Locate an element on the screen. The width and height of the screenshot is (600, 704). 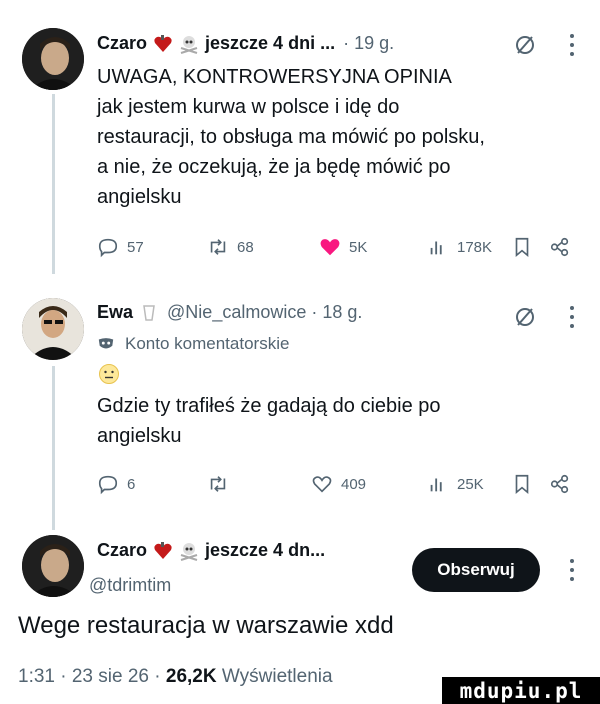
tweet-time: · 19 g. is located at coordinates (368, 43).